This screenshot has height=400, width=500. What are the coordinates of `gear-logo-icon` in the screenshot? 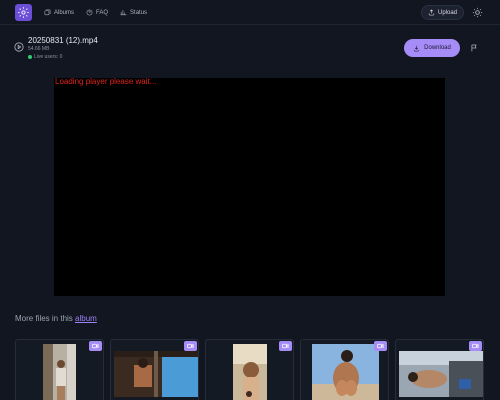 It's located at (23, 12).